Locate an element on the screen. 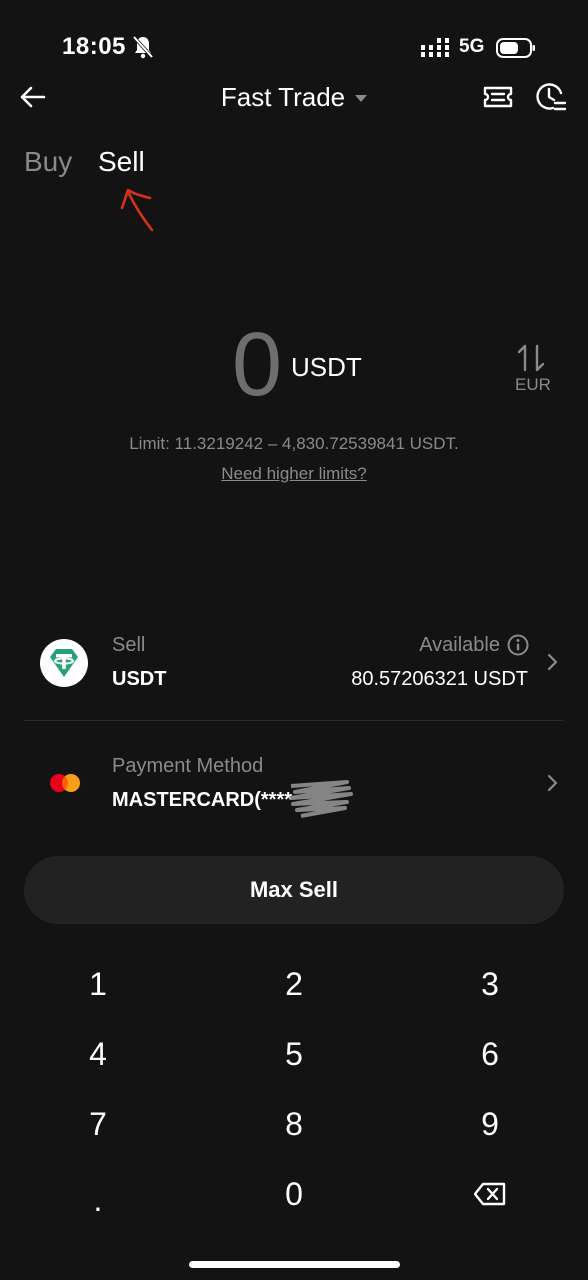 Image resolution: width=588 pixels, height=1280 pixels. tab-sell: Sell is located at coordinates (121, 162).